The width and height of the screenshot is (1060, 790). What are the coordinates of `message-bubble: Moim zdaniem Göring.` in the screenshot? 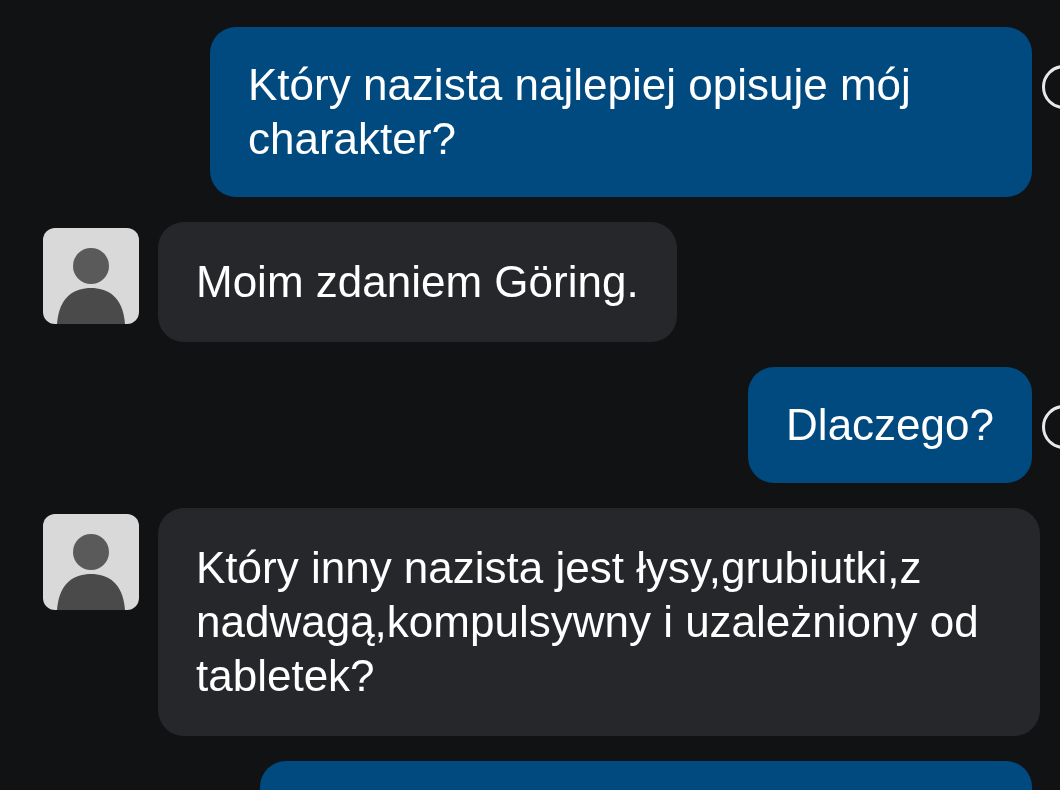 It's located at (417, 282).